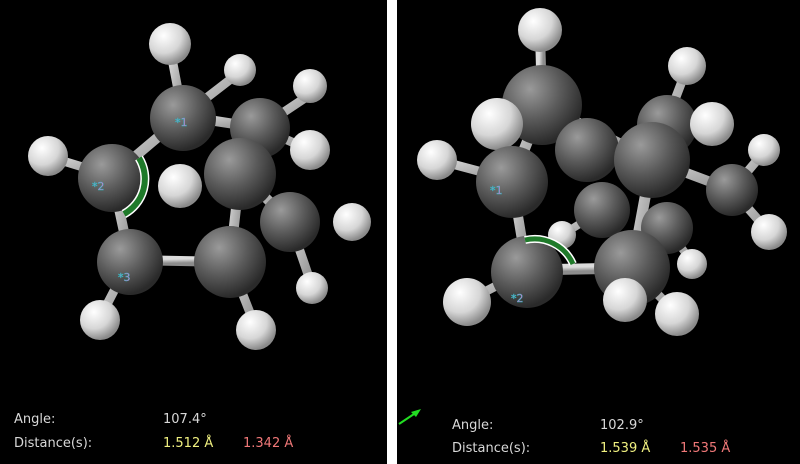 This screenshot has height=464, width=800. I want to click on distance-value-2: 1.342 Å, so click(268, 443).